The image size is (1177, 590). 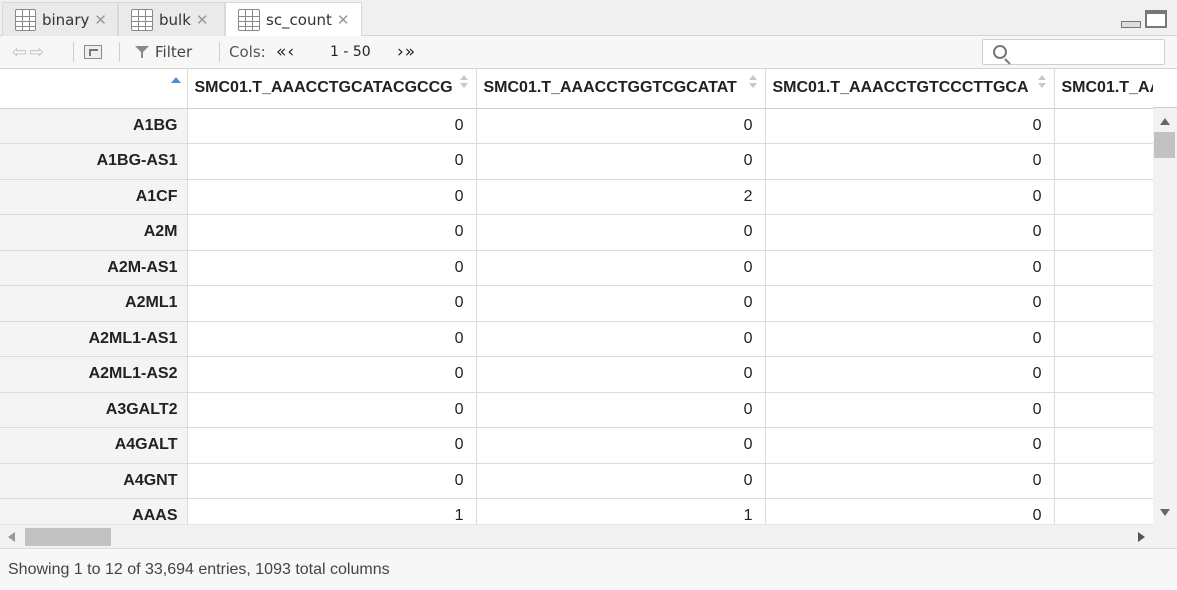 I want to click on table-row: A4GNT 0 0 0, so click(x=576, y=481).